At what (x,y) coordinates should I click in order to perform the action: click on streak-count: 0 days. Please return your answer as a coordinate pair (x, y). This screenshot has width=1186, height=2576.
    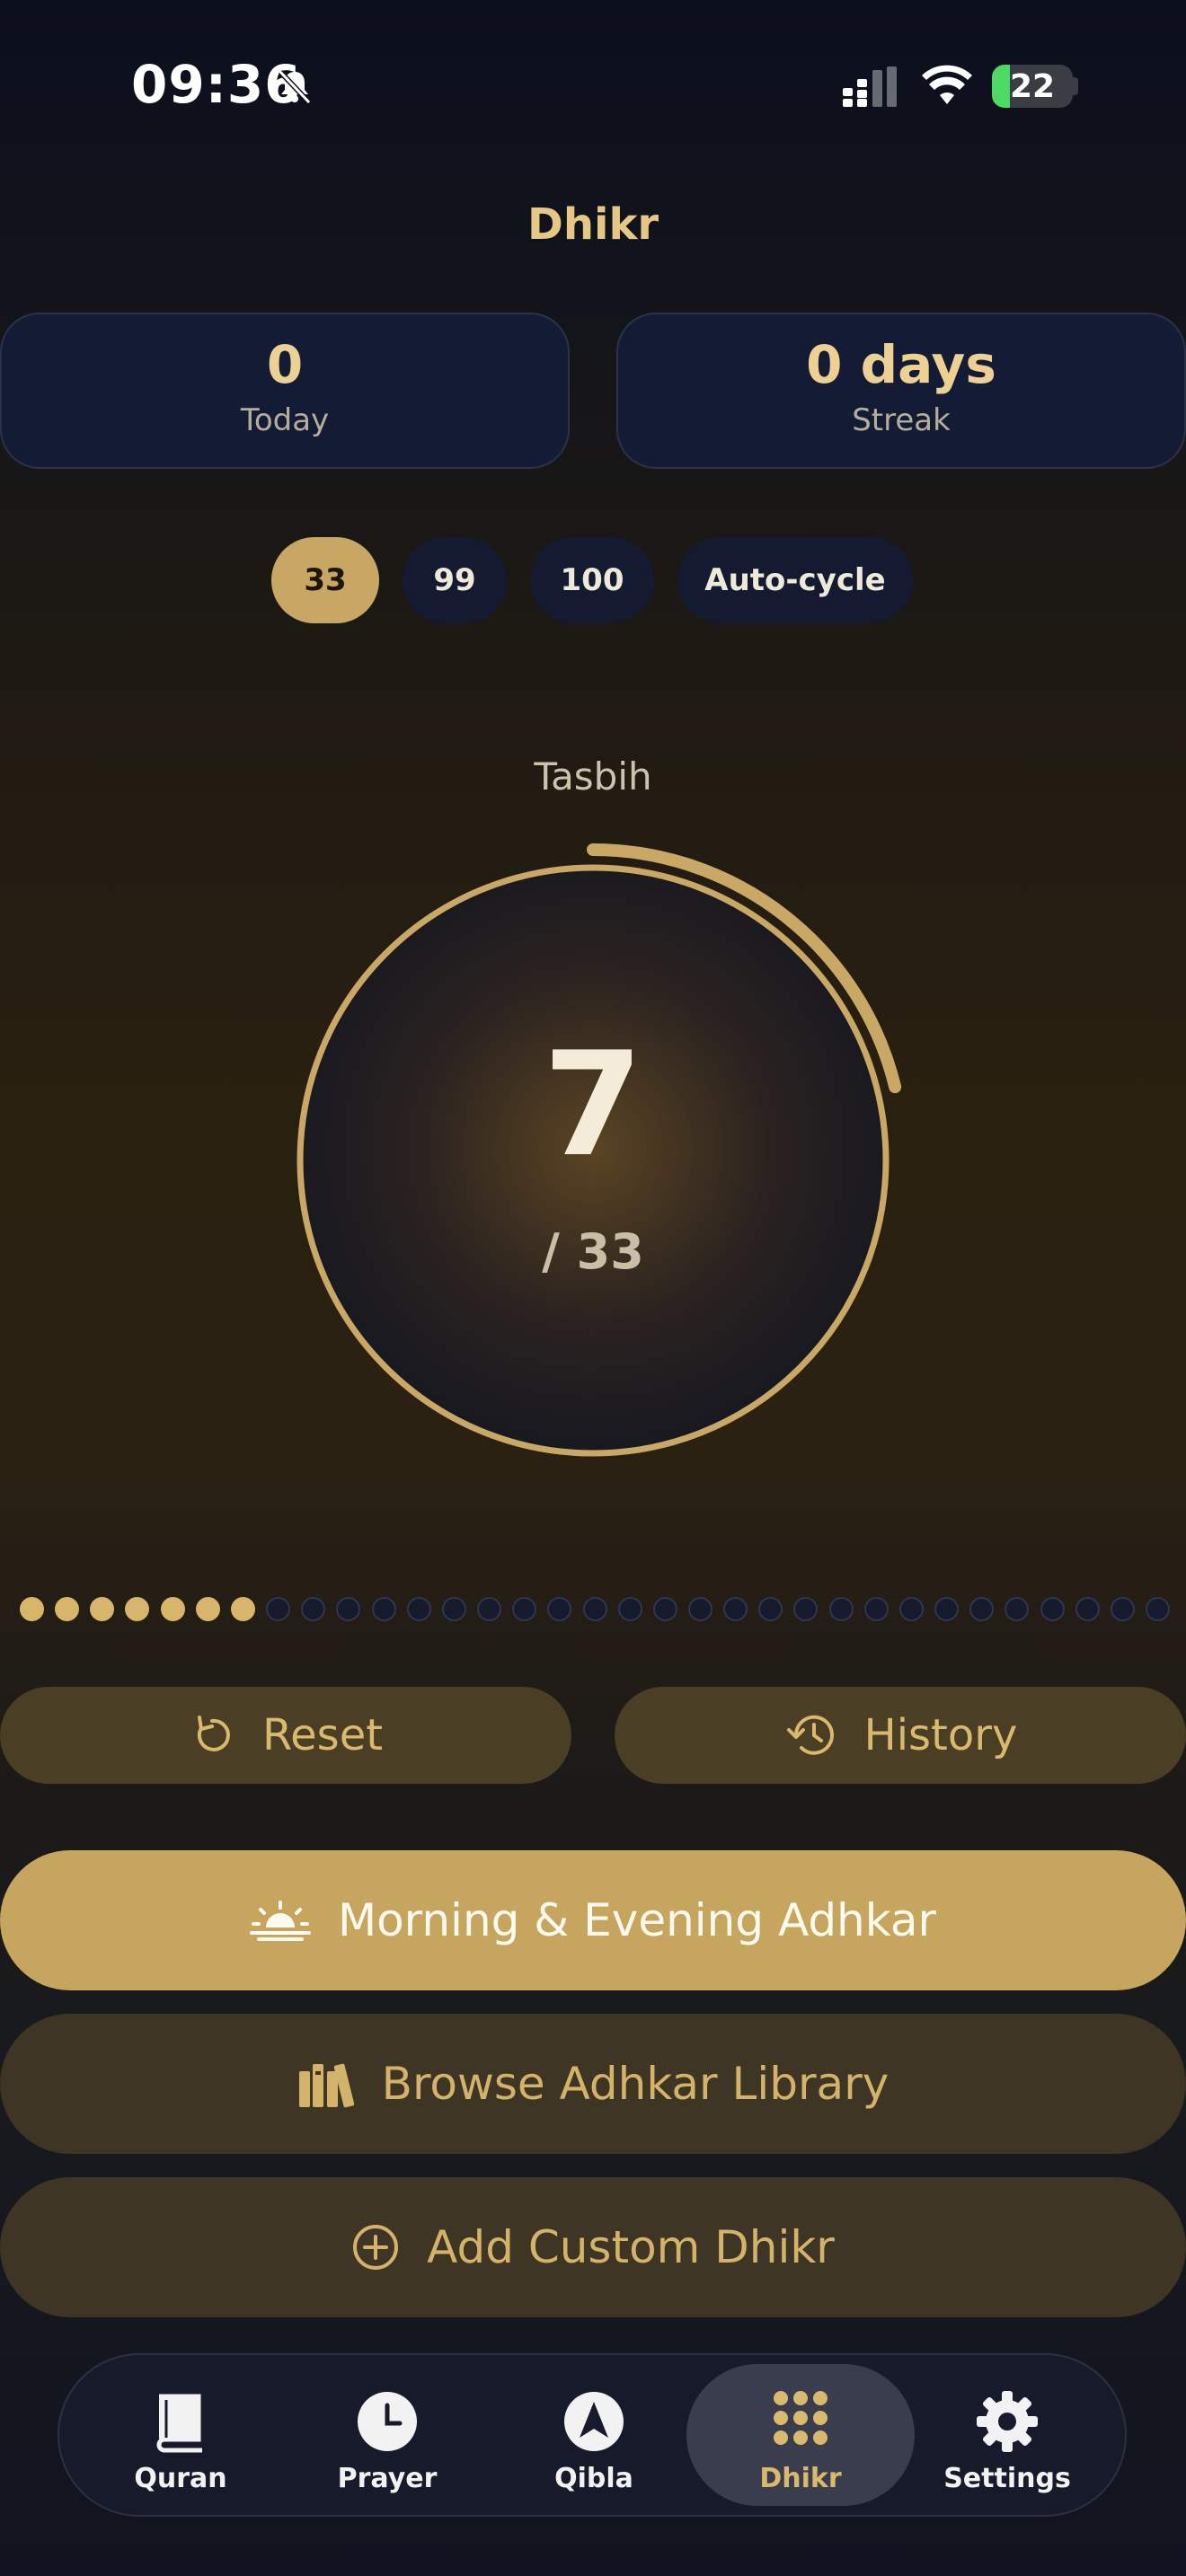
    Looking at the image, I should click on (901, 364).